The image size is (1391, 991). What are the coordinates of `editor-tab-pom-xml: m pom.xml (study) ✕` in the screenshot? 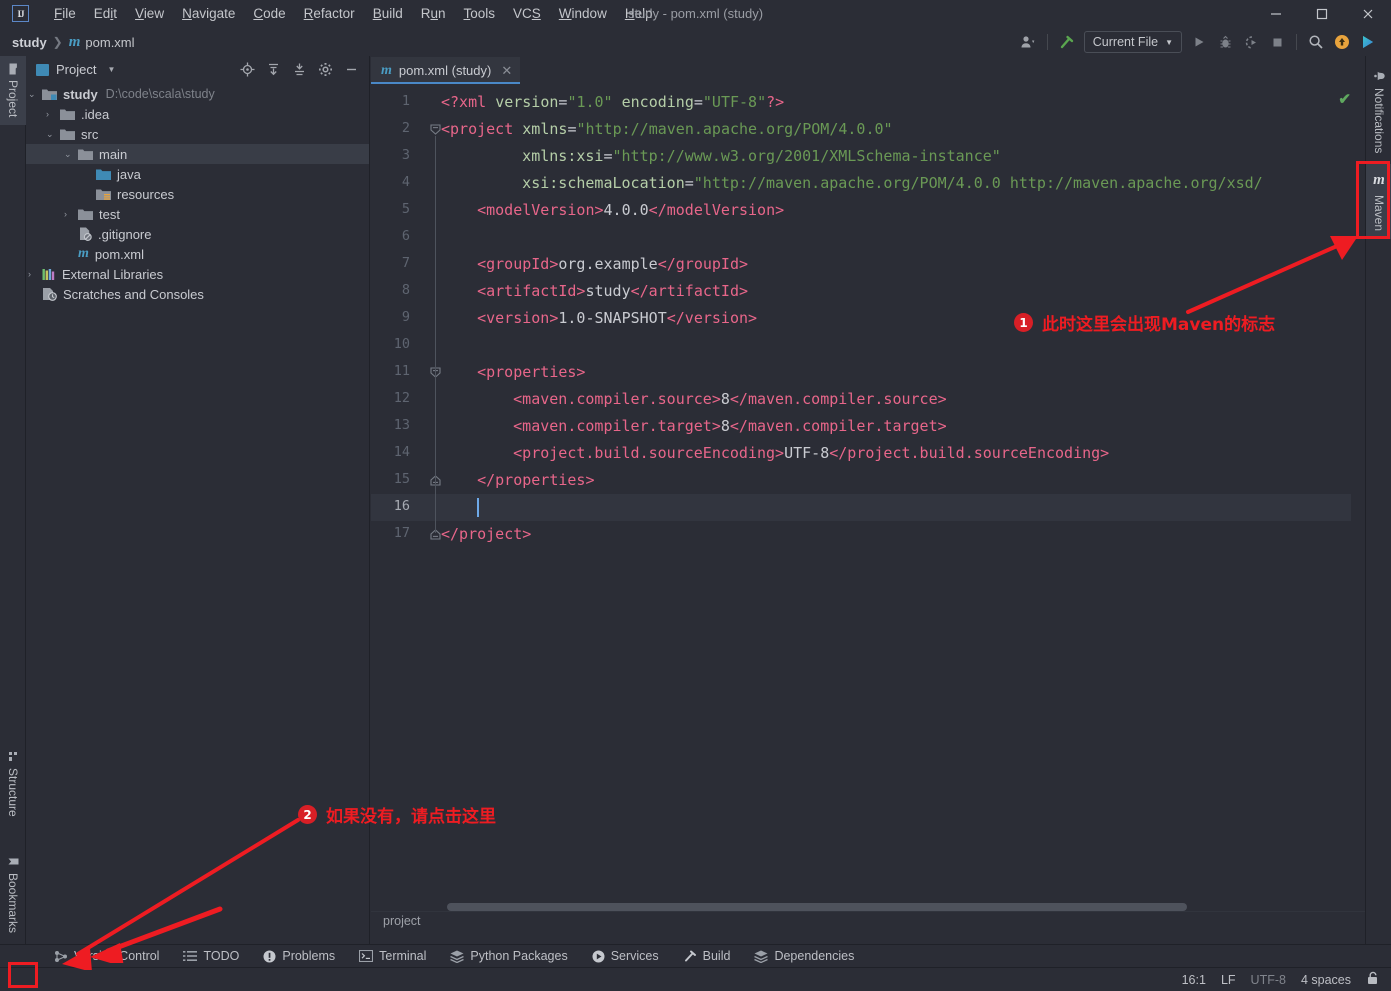 It's located at (446, 70).